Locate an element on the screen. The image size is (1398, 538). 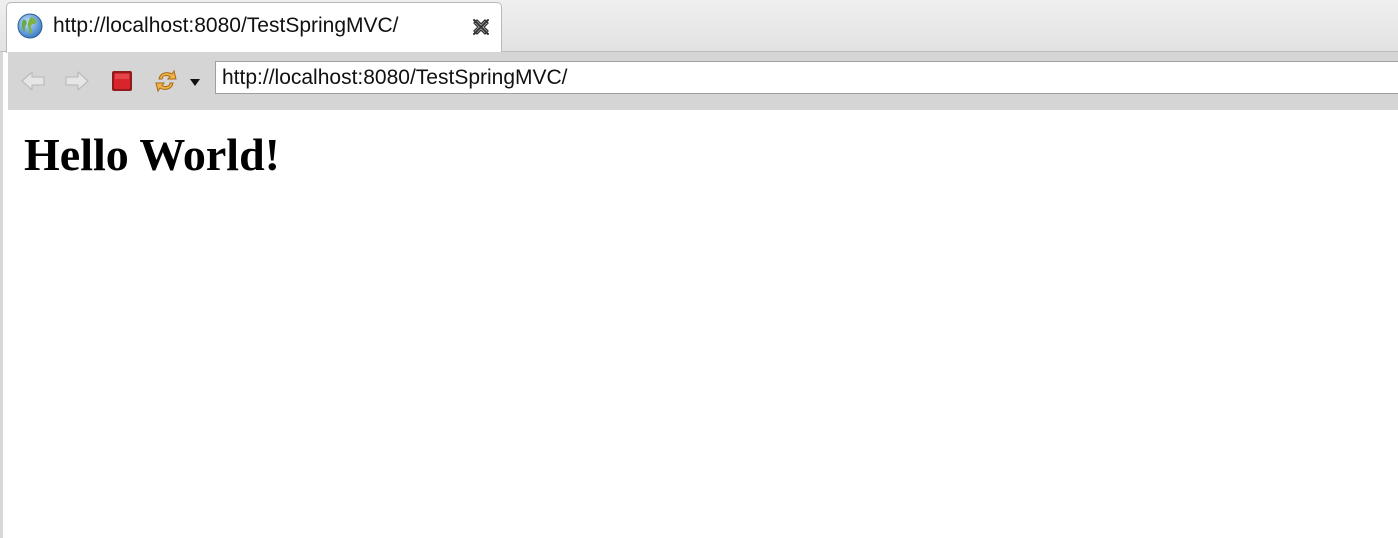
window-left-edge is located at coordinates (1, 295).